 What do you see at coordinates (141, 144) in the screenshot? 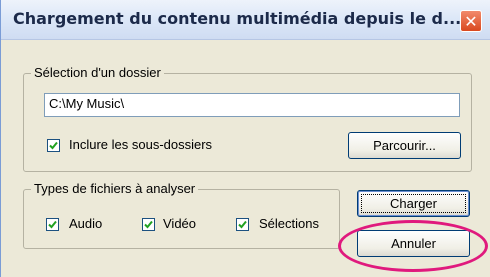
I see `include-subfolders-label: Inclure les sous-dossiers` at bounding box center [141, 144].